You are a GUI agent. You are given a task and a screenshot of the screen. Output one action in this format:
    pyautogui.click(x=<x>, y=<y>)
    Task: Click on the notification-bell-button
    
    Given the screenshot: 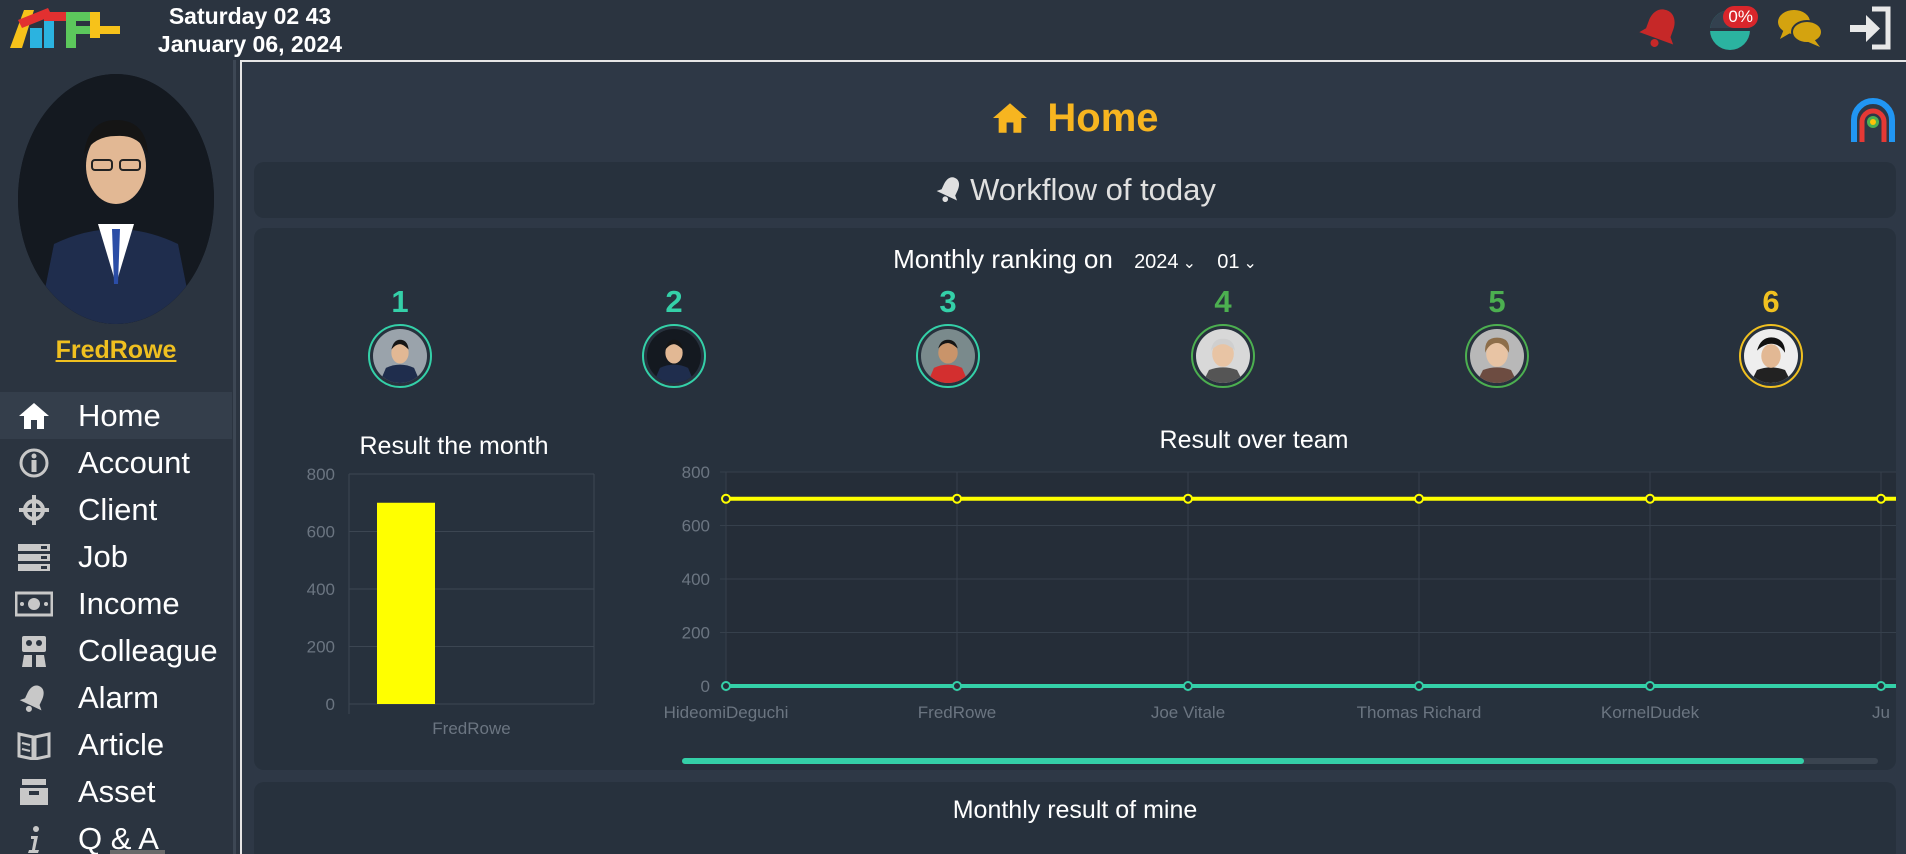 What is the action you would take?
    pyautogui.click(x=1660, y=28)
    